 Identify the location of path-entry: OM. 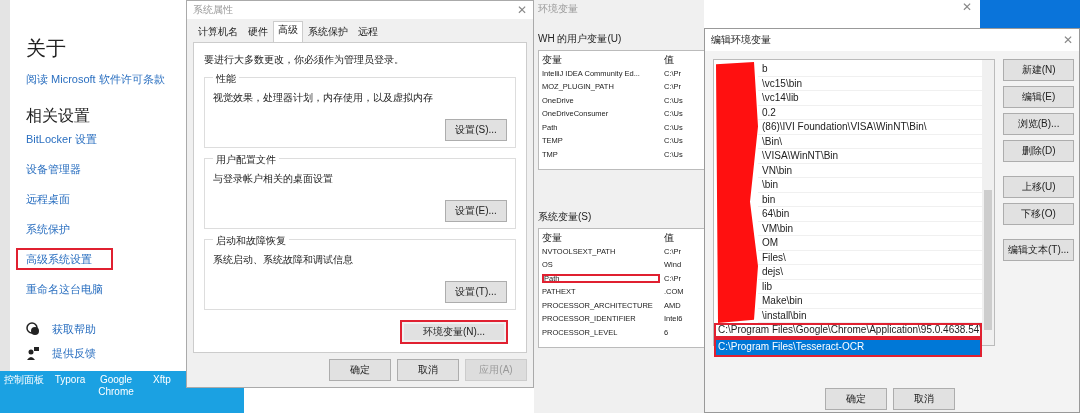
(870, 243).